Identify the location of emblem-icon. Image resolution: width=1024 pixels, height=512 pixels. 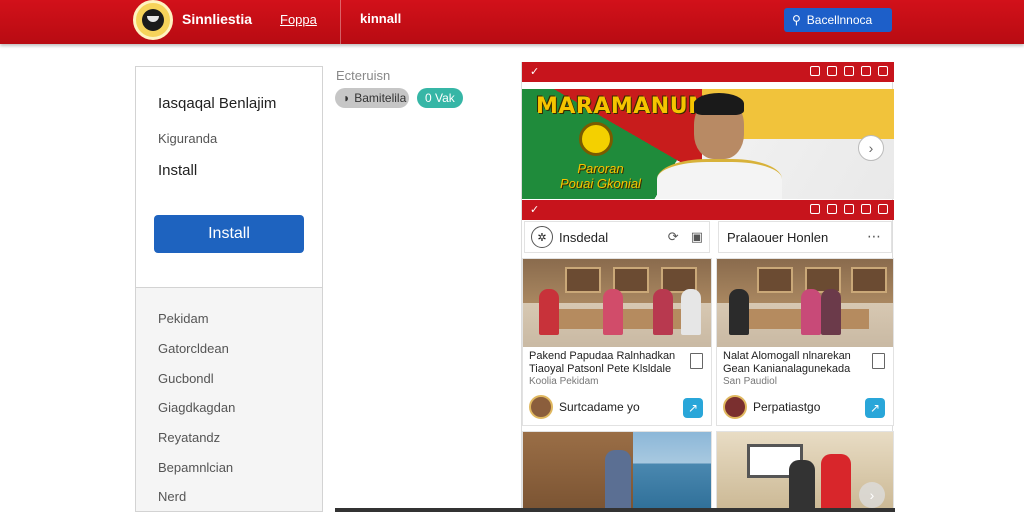
(596, 139).